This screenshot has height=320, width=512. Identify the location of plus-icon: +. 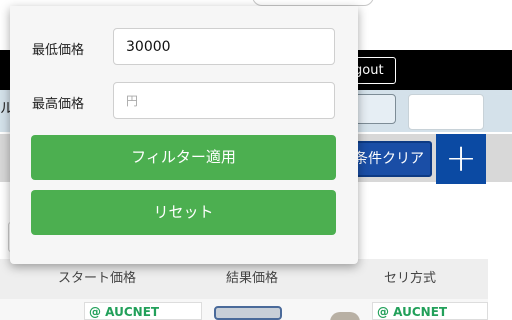
(461, 158).